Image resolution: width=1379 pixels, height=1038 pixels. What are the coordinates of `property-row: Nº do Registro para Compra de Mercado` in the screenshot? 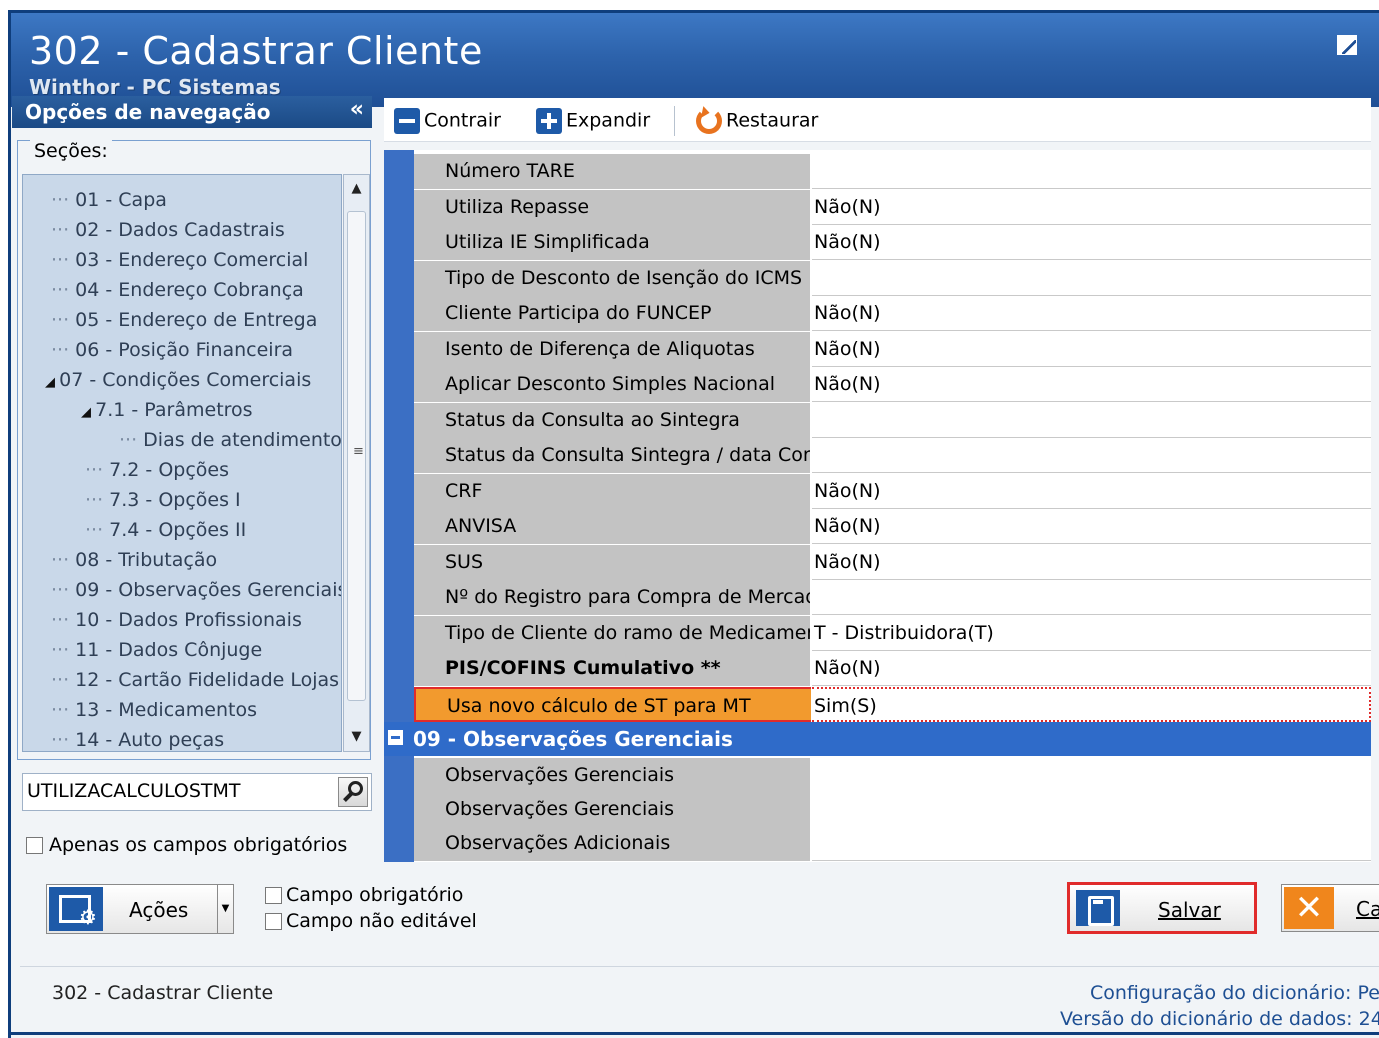 It's located at (892, 598).